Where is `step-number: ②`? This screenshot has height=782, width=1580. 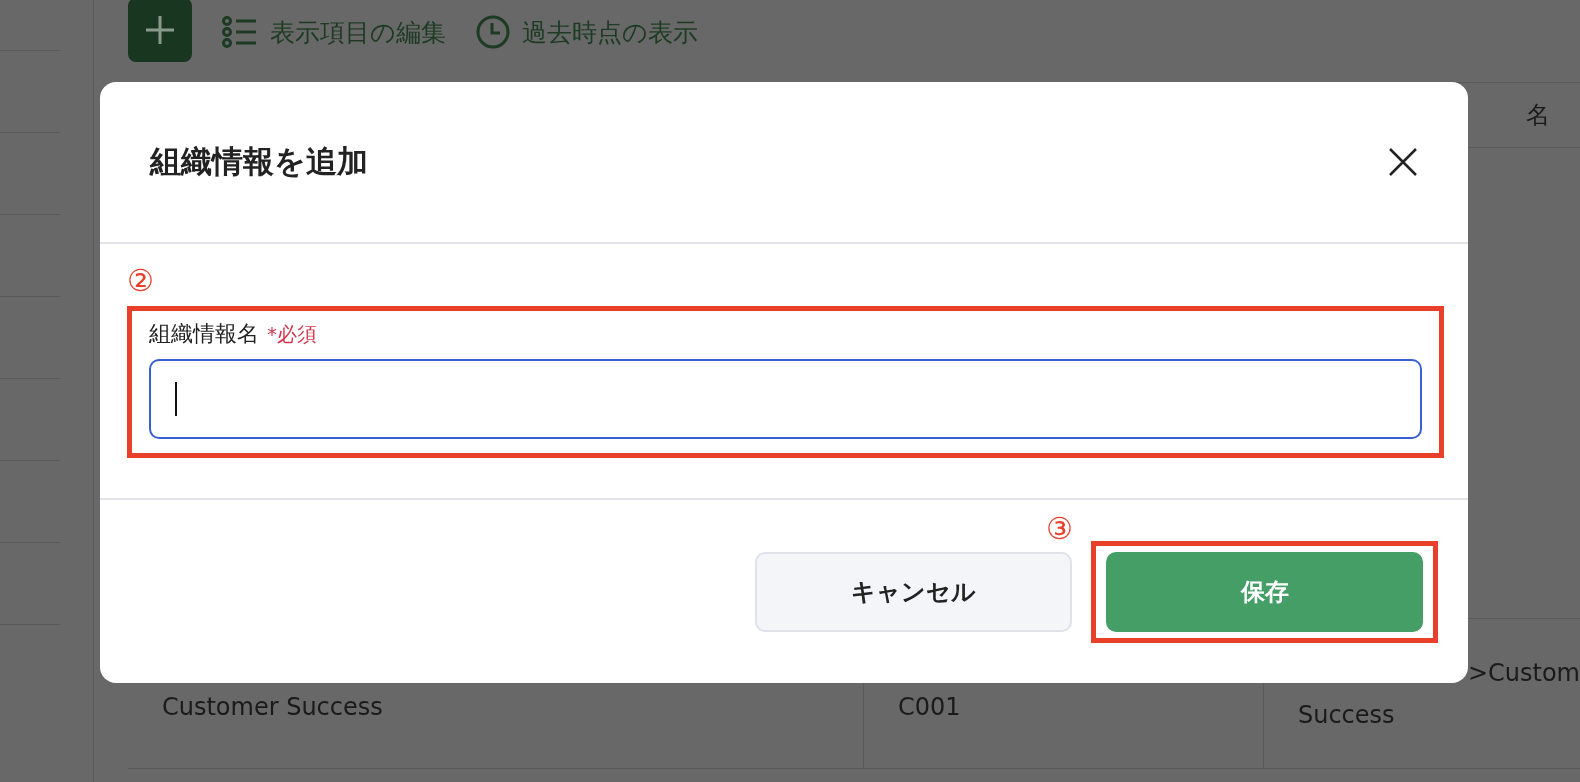 step-number: ② is located at coordinates (140, 280).